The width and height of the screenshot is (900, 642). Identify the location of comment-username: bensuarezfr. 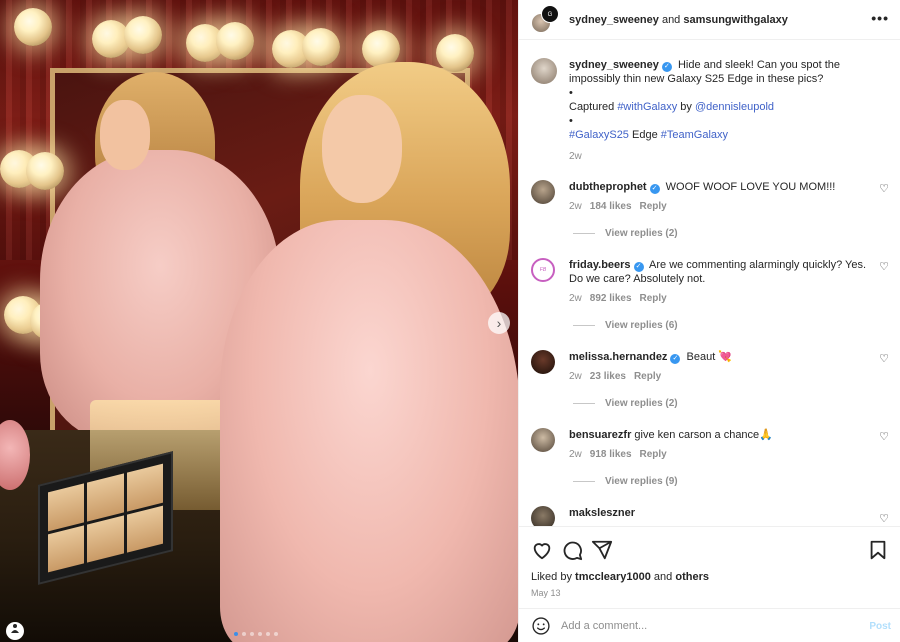
(600, 435).